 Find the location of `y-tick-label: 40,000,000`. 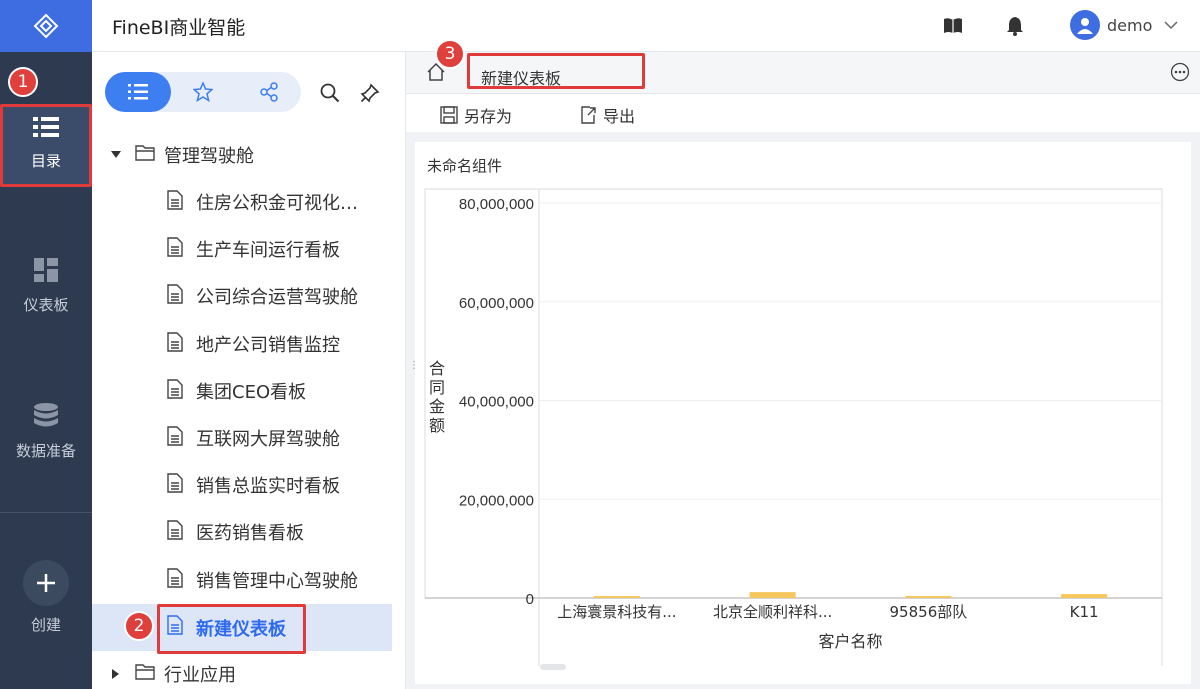

y-tick-label: 40,000,000 is located at coordinates (496, 402).